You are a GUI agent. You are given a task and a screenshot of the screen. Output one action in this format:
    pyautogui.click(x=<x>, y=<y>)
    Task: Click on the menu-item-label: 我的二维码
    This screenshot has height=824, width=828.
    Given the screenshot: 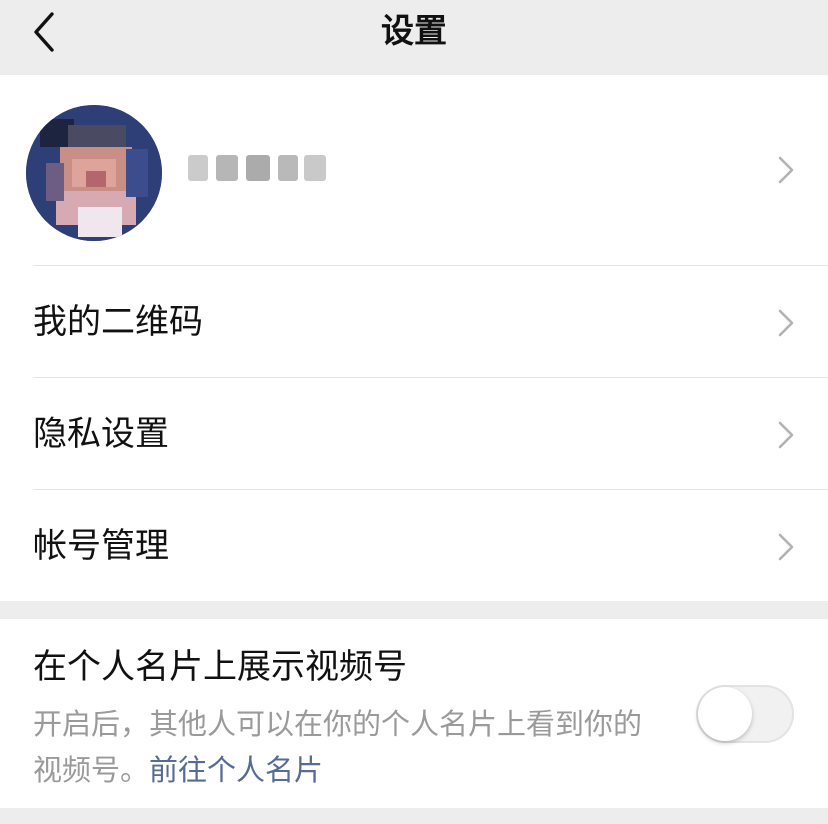 What is the action you would take?
    pyautogui.click(x=118, y=322)
    